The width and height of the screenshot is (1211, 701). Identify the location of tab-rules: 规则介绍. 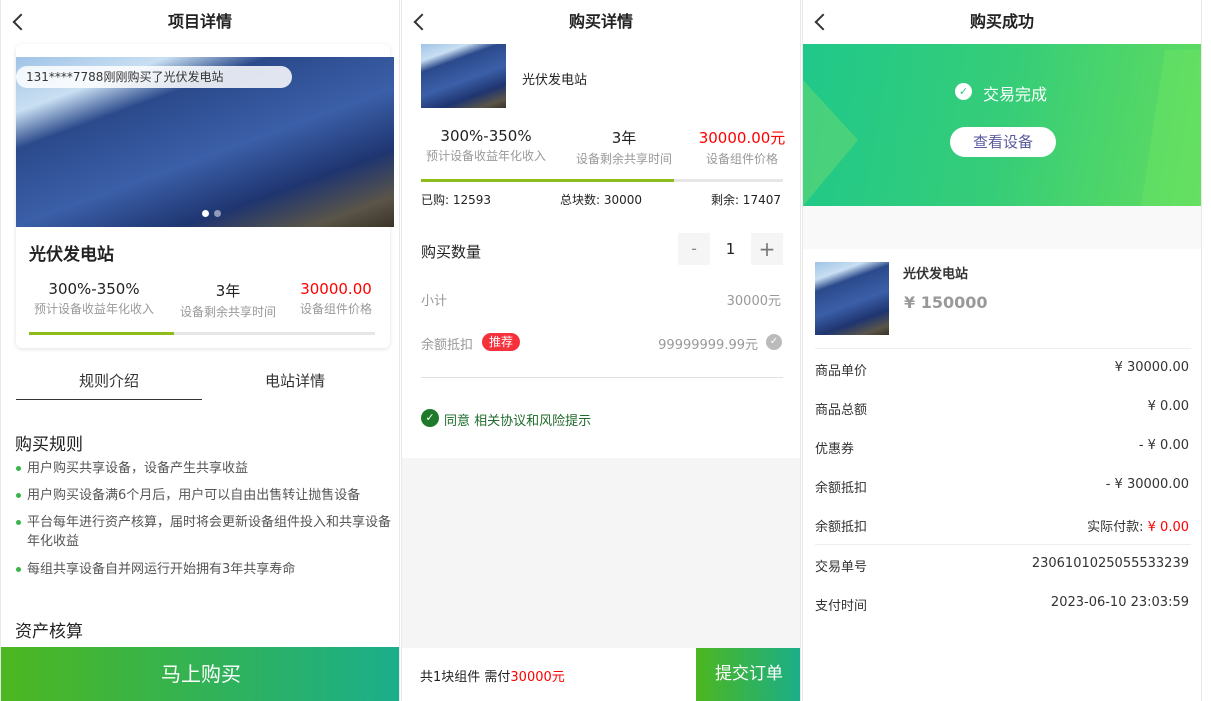
(109, 385).